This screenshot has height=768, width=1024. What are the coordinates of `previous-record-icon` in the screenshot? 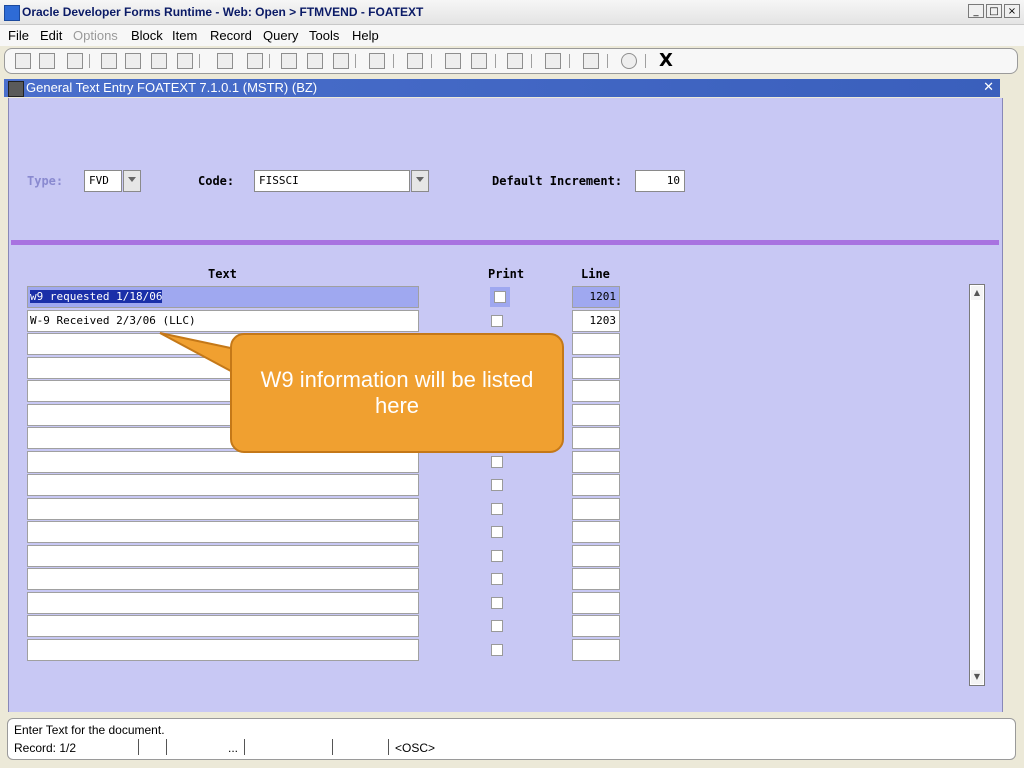 It's located at (159, 61).